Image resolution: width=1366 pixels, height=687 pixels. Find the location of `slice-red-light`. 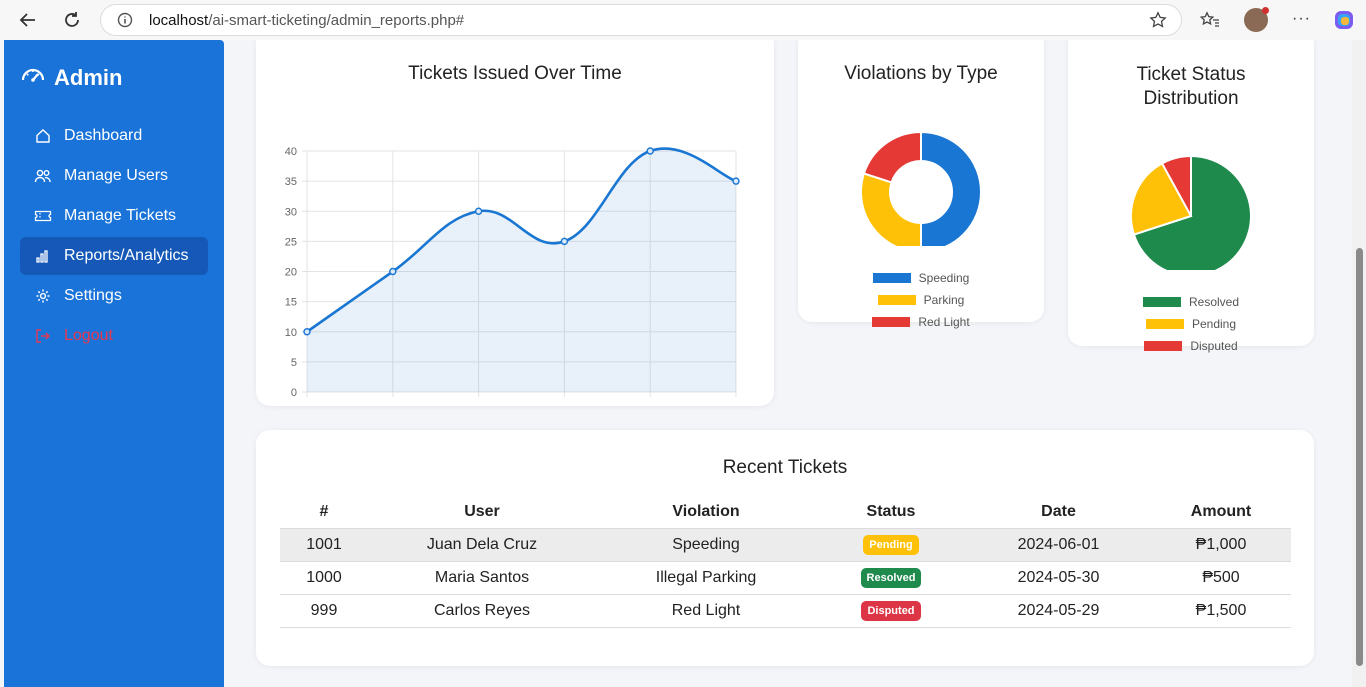

slice-red-light is located at coordinates (892, 157).